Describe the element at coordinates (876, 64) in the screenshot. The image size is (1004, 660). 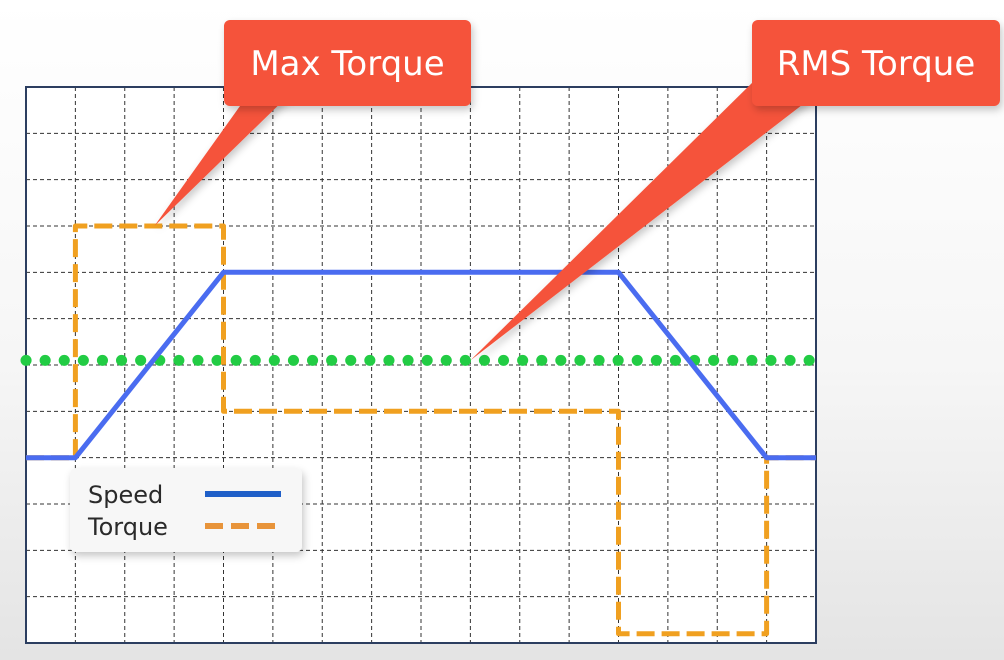
I see `callout-label: RMS Torque` at that location.